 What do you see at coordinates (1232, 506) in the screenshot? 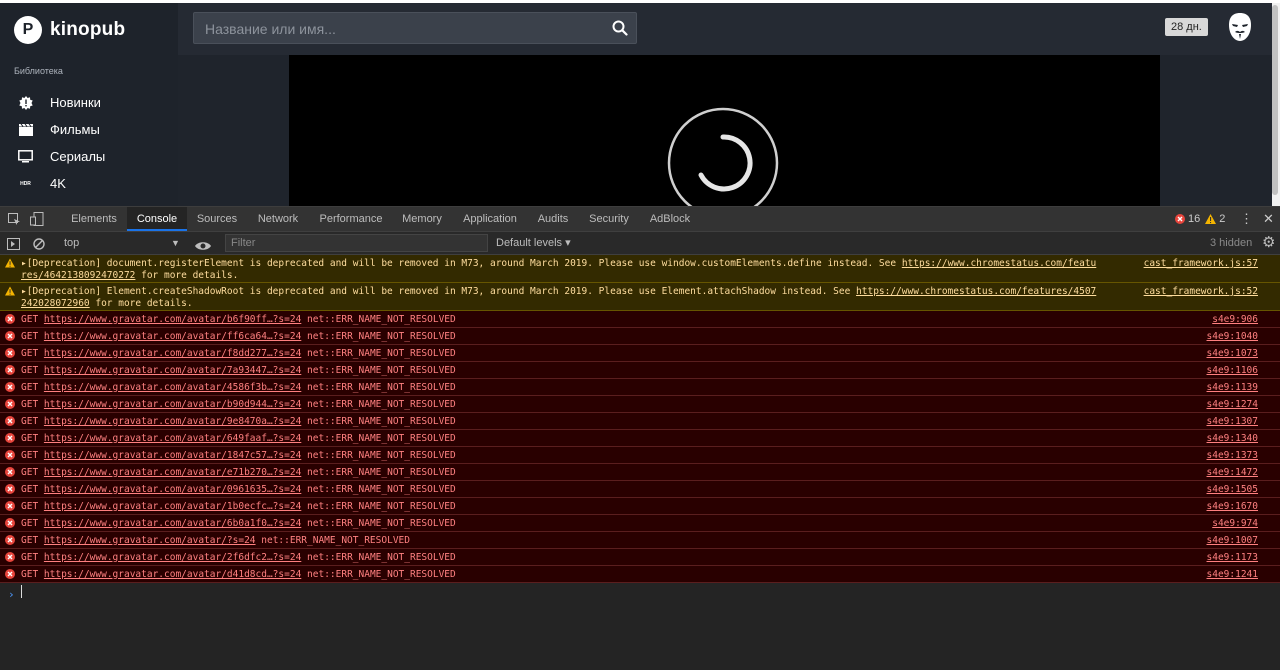
I see `message-source-link: s4e9:1670` at bounding box center [1232, 506].